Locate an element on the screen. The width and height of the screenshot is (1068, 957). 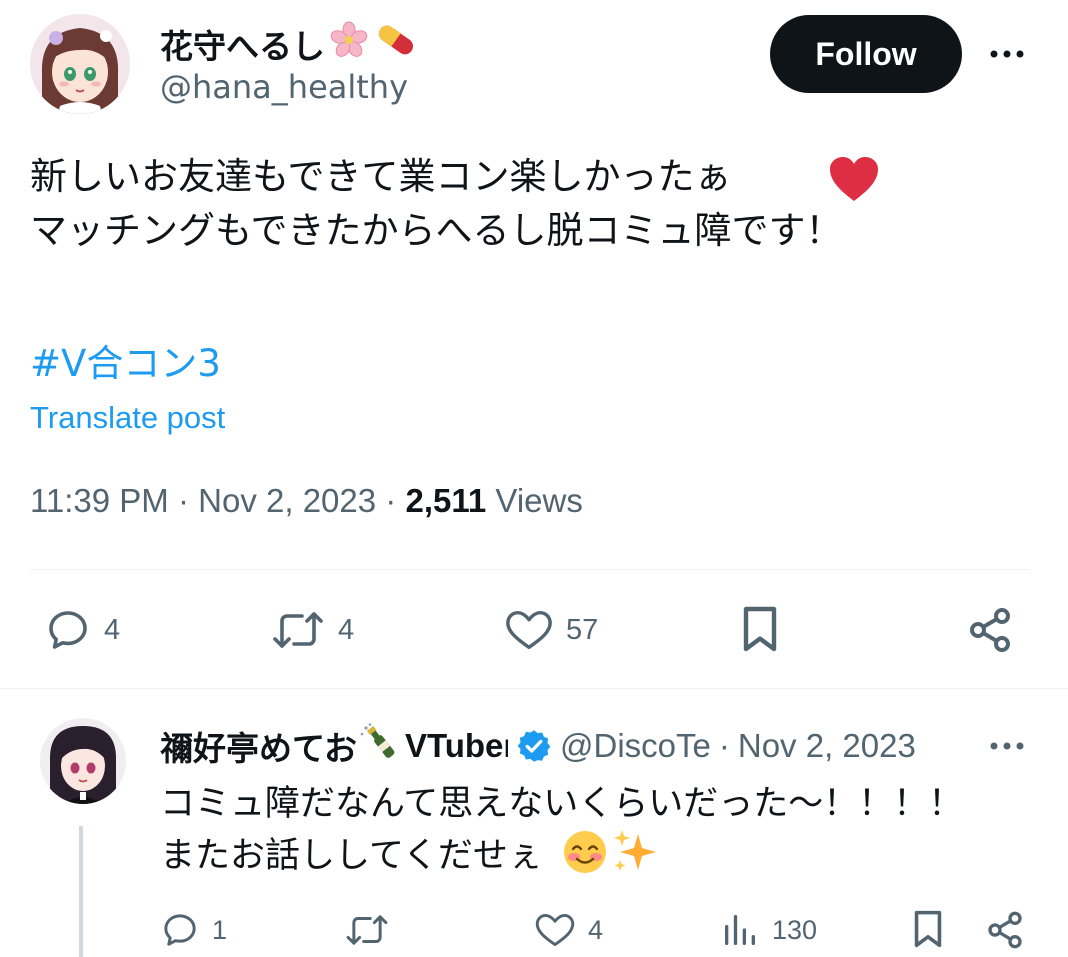
reply-like-button: 4 is located at coordinates (568, 930).